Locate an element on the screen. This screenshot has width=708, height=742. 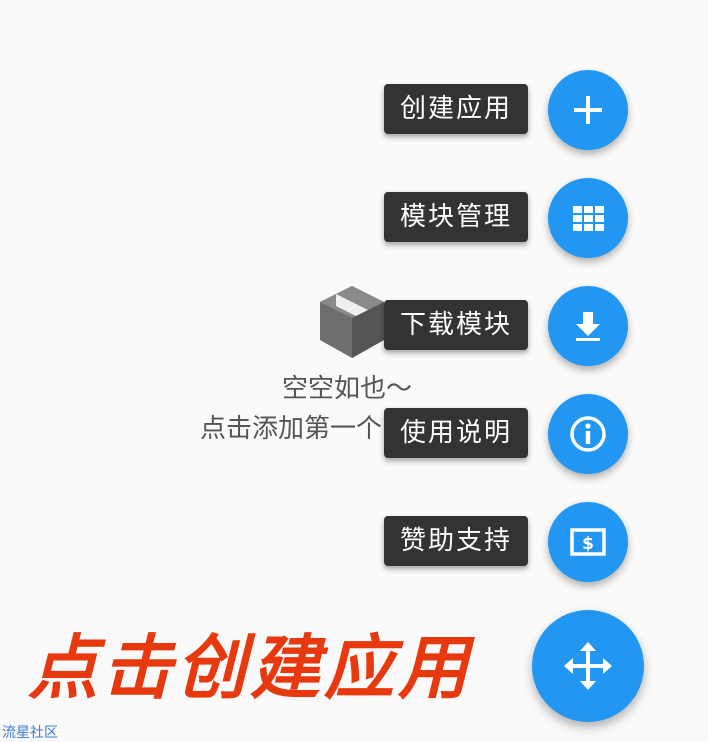
create-app-label: 创建应用 is located at coordinates (455, 109).